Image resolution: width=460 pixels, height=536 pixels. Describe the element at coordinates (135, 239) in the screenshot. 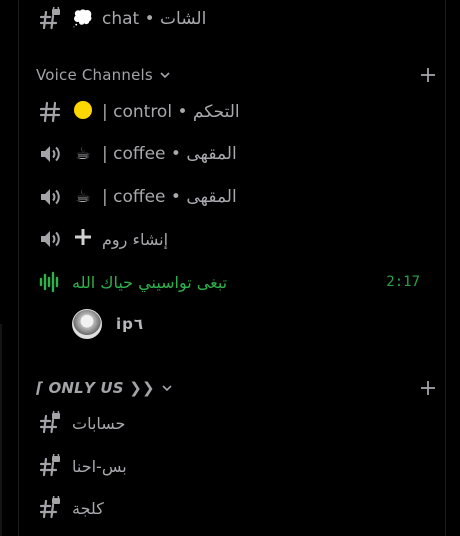

I see `channel-label: إنشاء روم` at that location.